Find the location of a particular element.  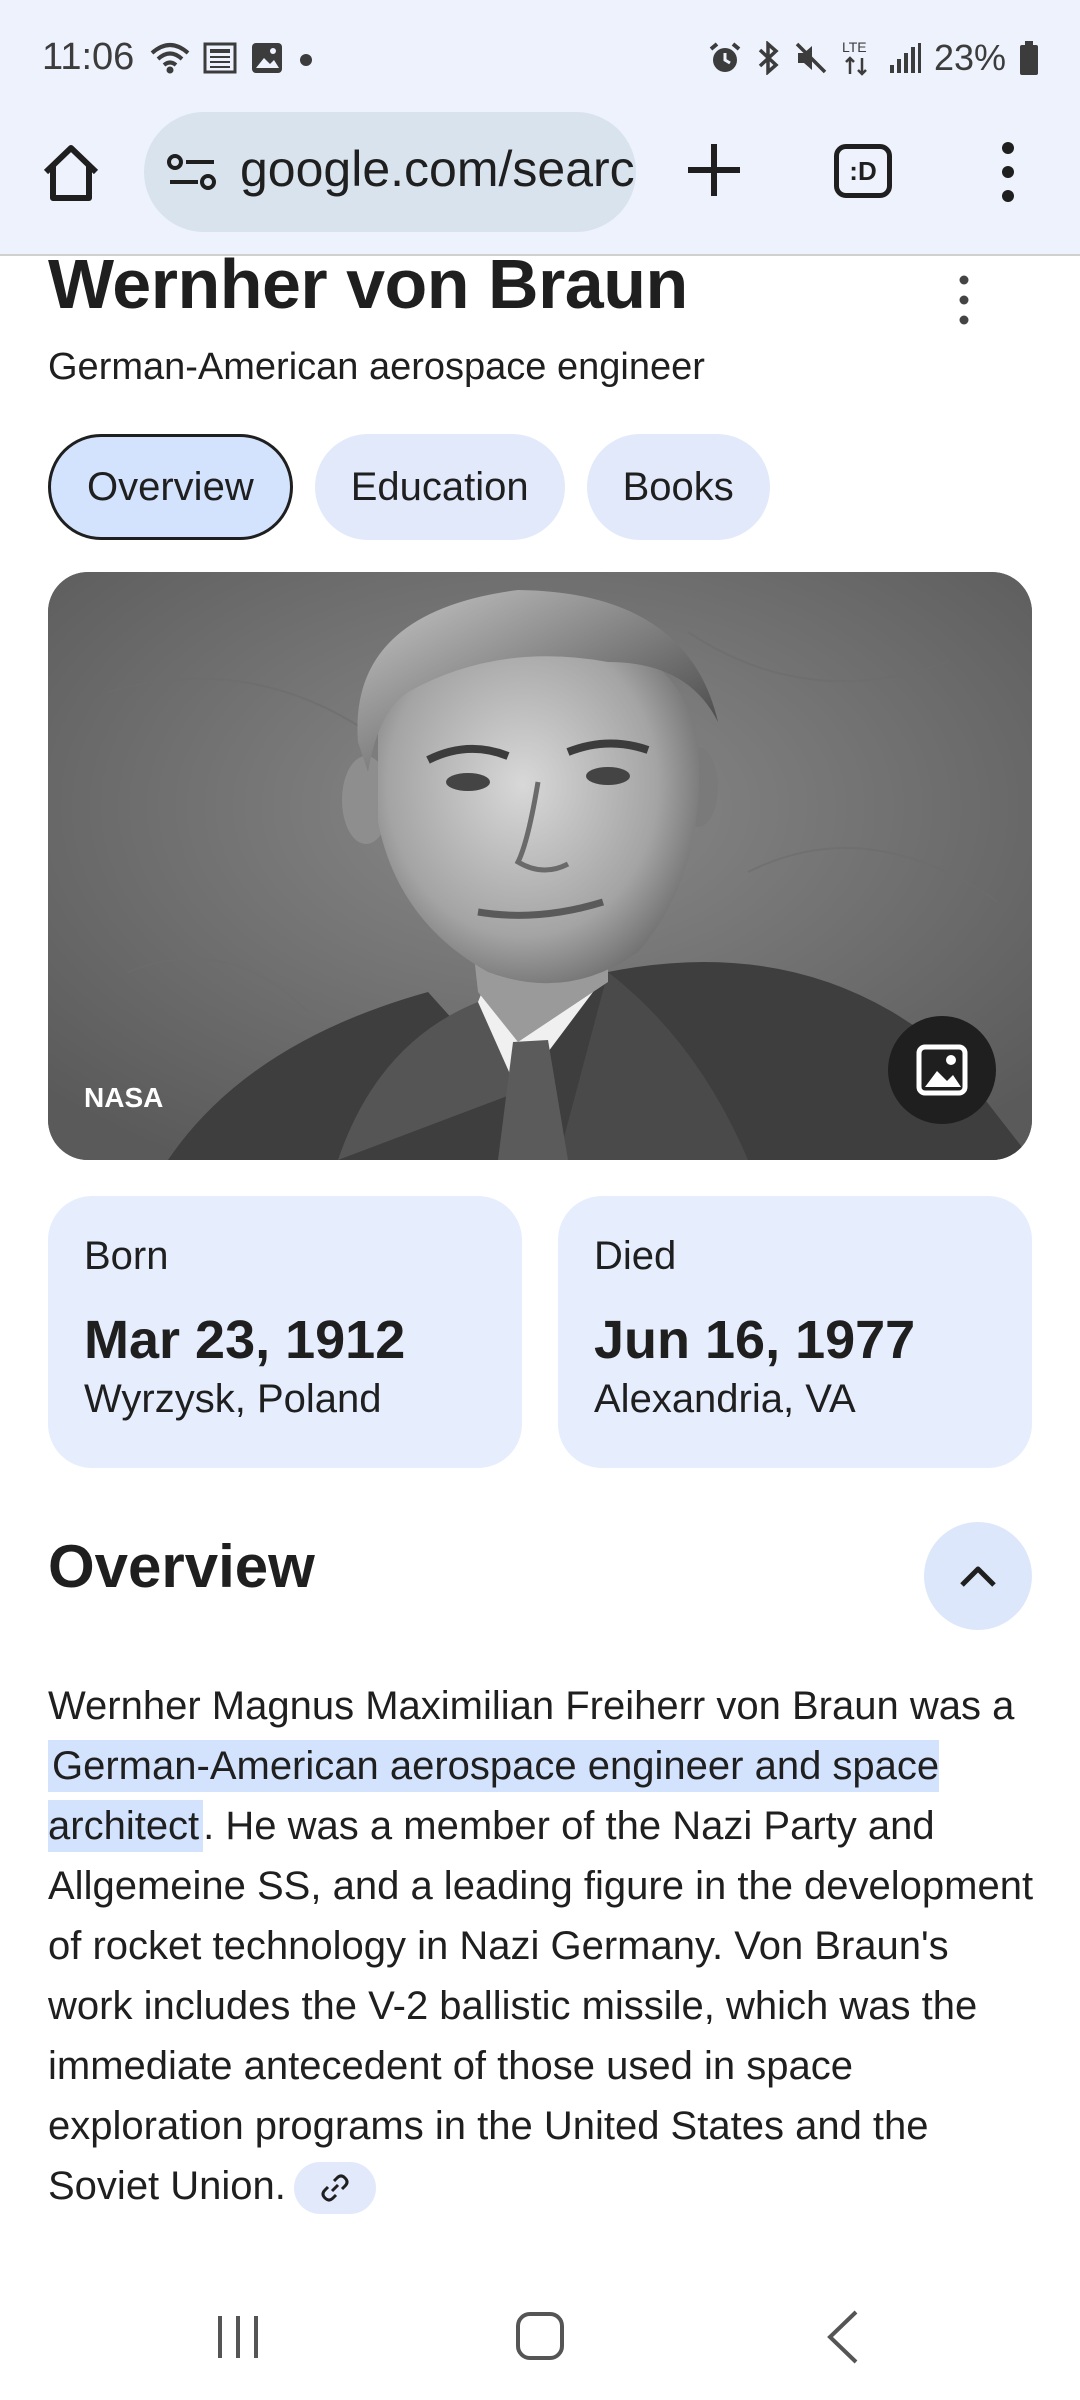

gallery-icon is located at coordinates (267, 58).